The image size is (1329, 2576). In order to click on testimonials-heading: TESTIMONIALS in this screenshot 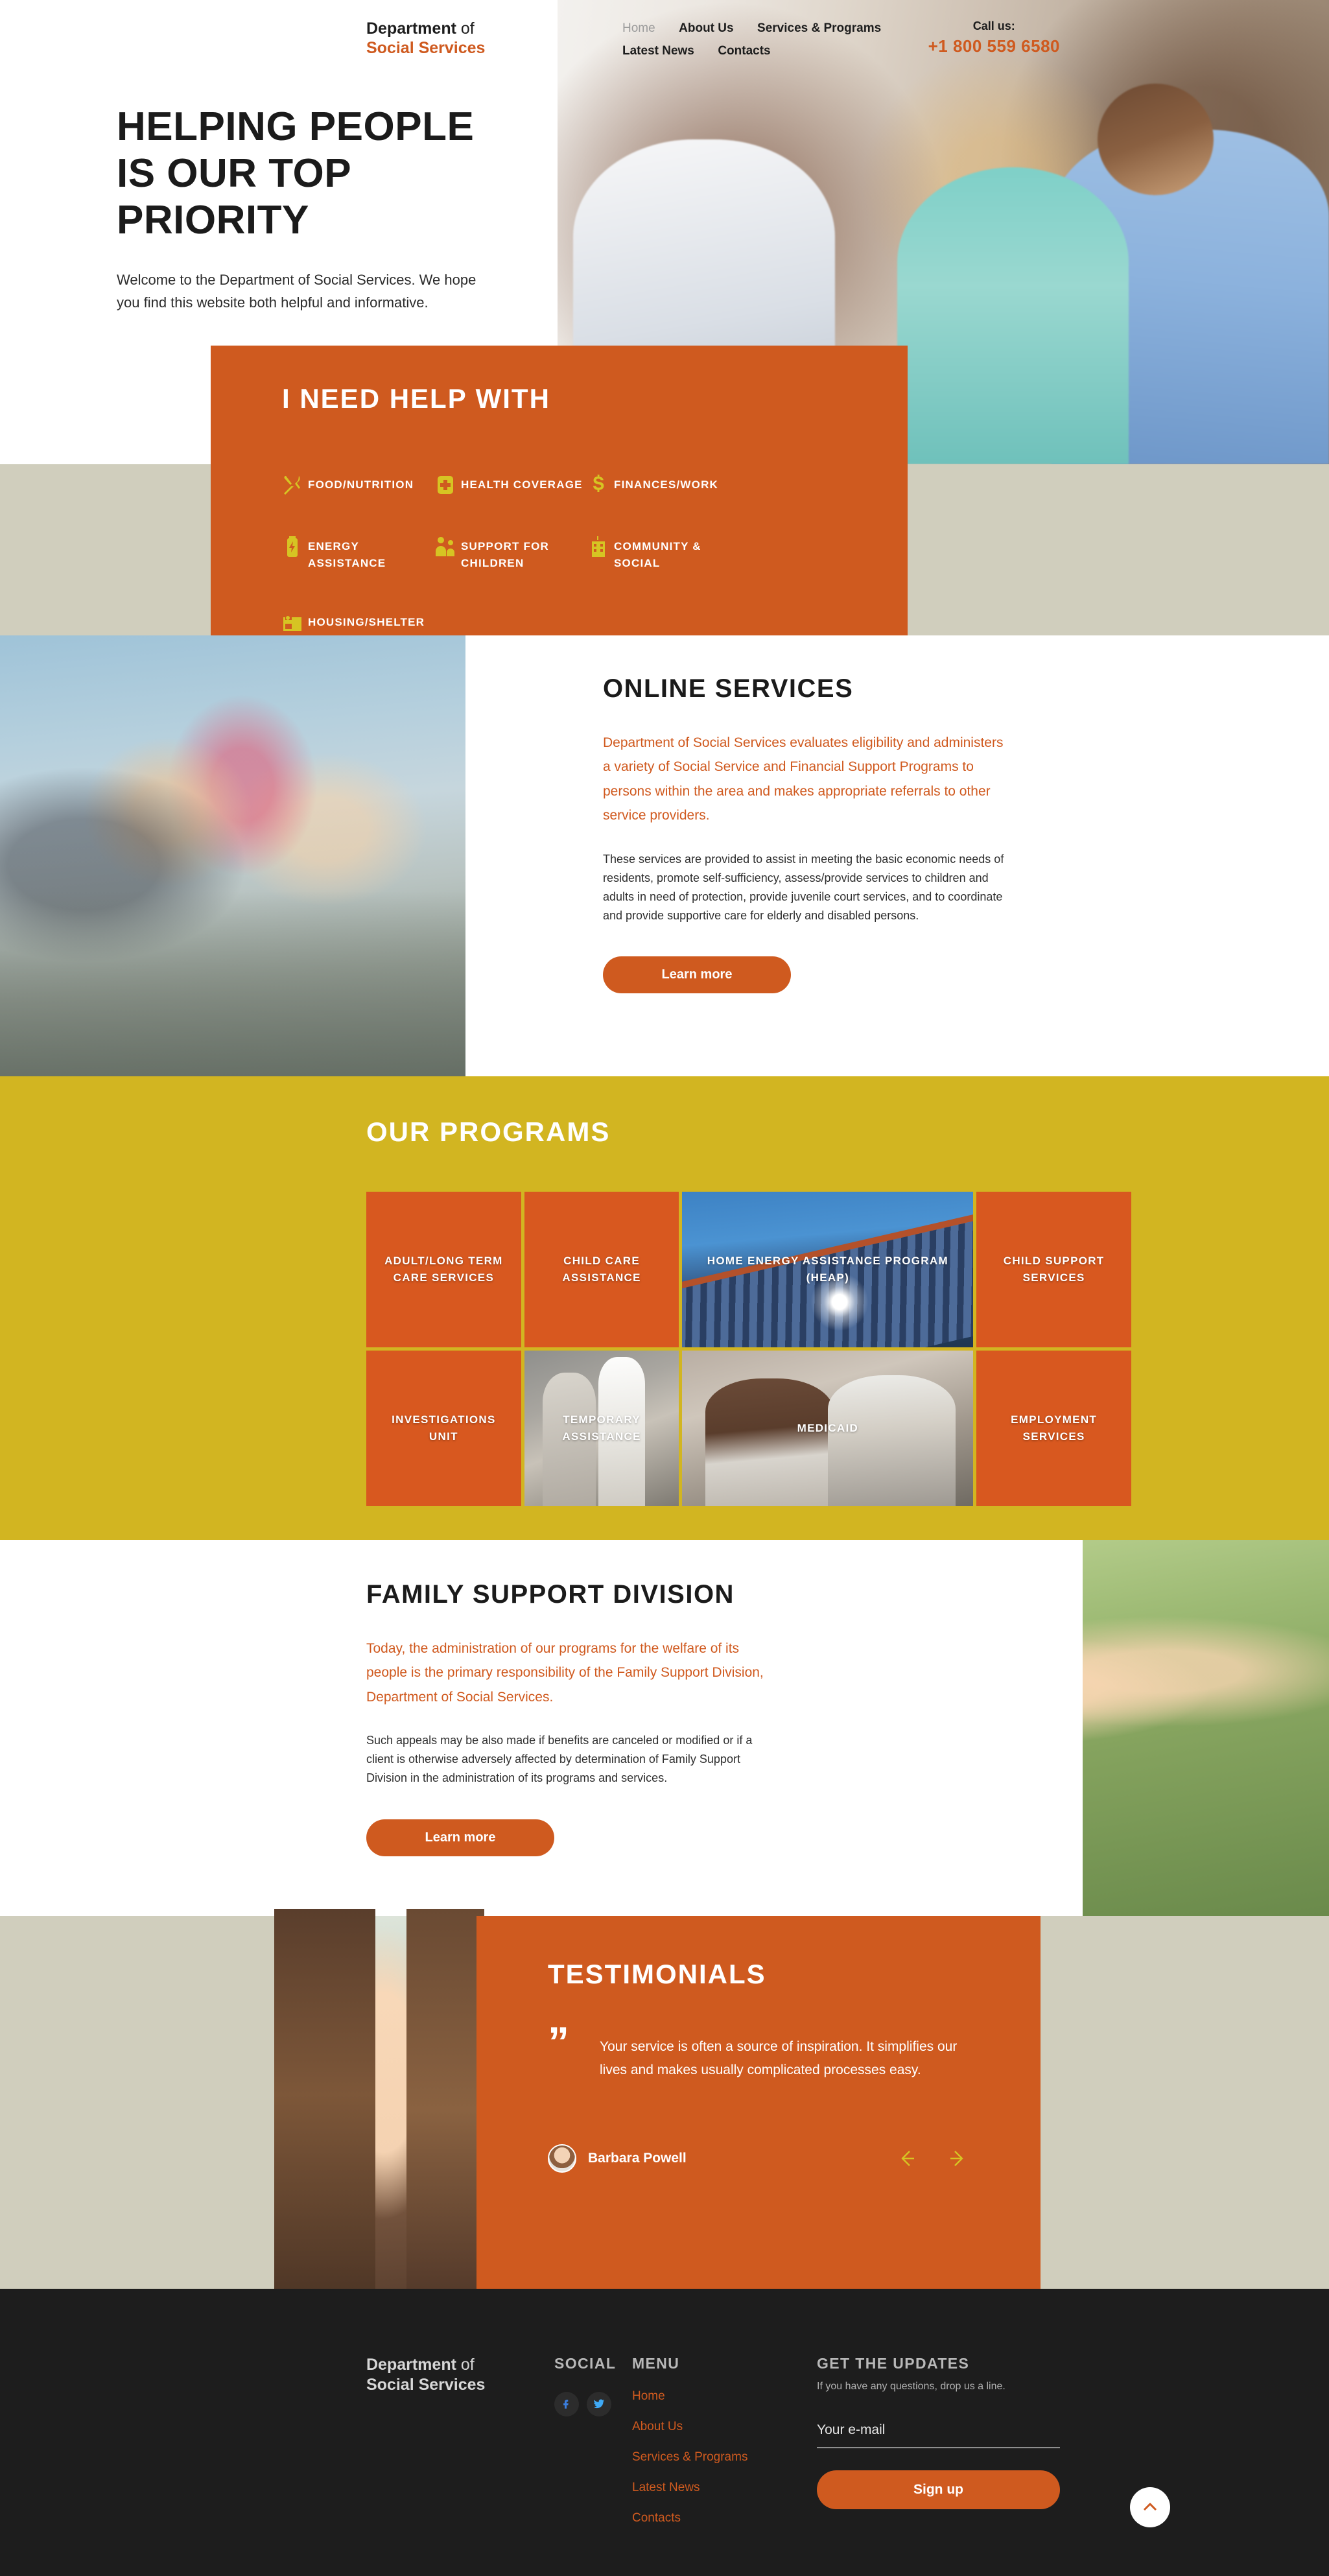, I will do `click(657, 1974)`.